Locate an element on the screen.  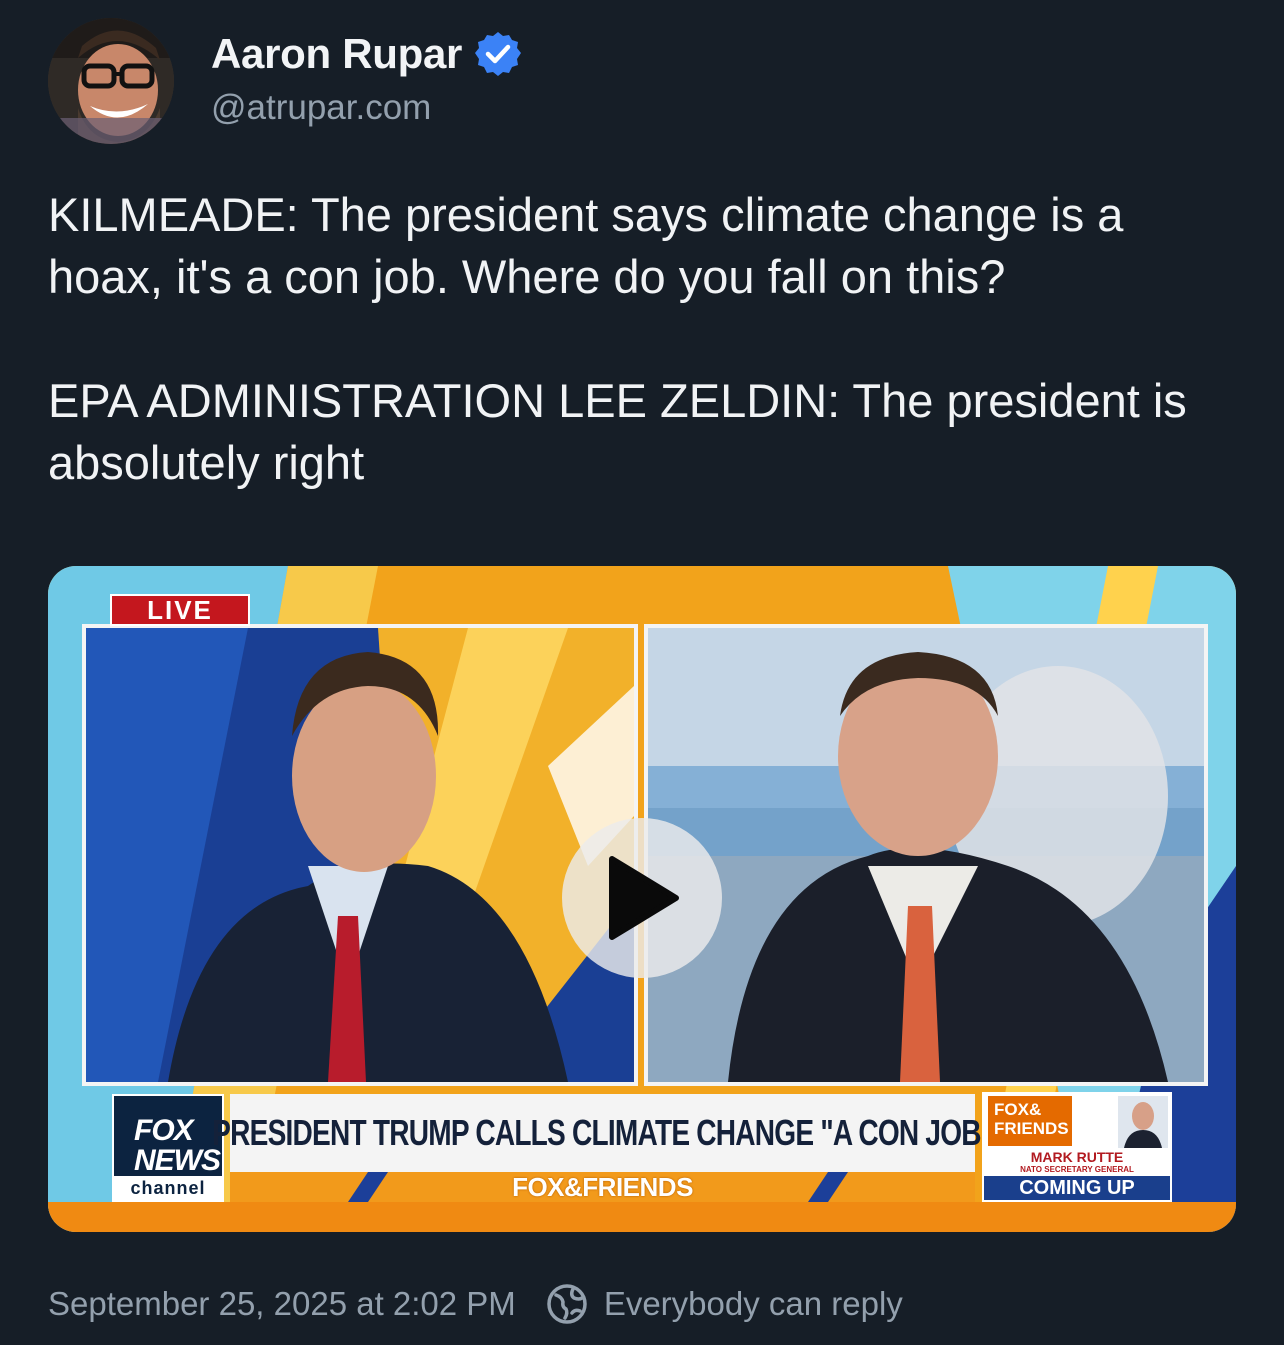
show-name: FOX&FRIENDS is located at coordinates (602, 1186).